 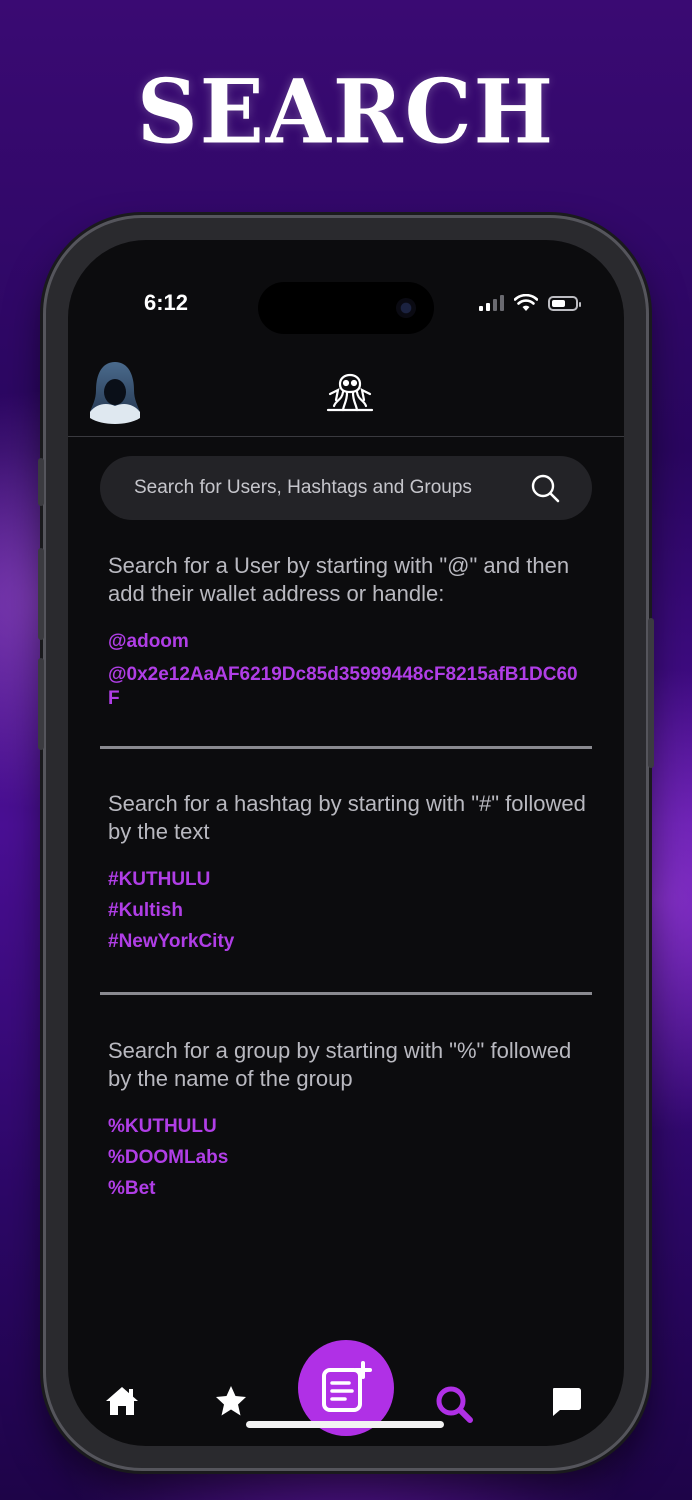 I want to click on battery-icon, so click(x=564, y=303).